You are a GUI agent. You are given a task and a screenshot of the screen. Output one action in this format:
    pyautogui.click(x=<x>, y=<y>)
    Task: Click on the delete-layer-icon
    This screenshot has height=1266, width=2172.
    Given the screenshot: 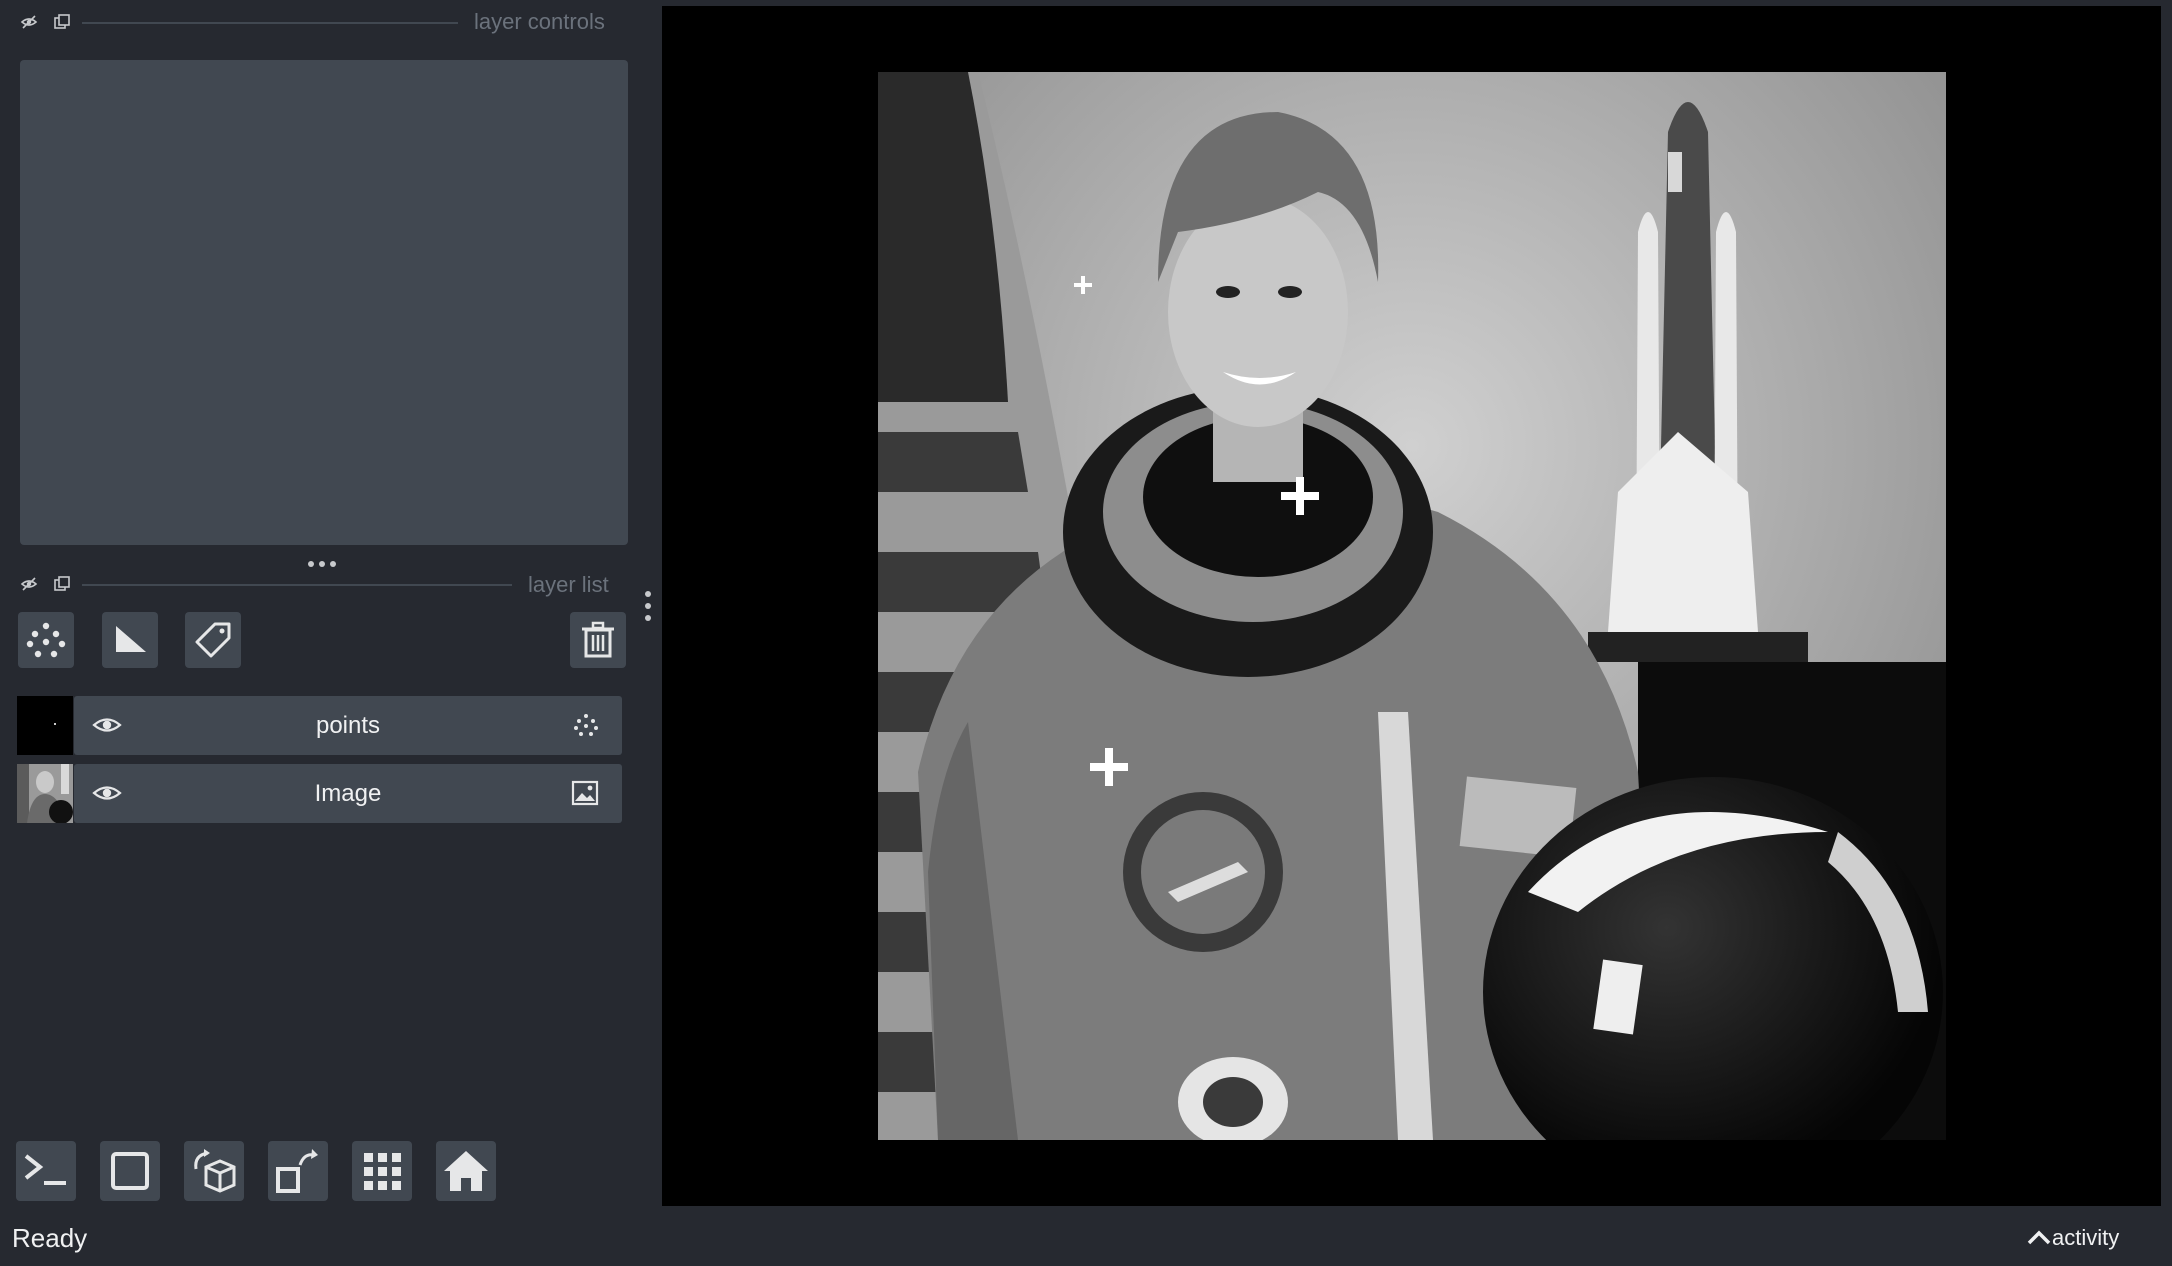 What is the action you would take?
    pyautogui.click(x=598, y=639)
    